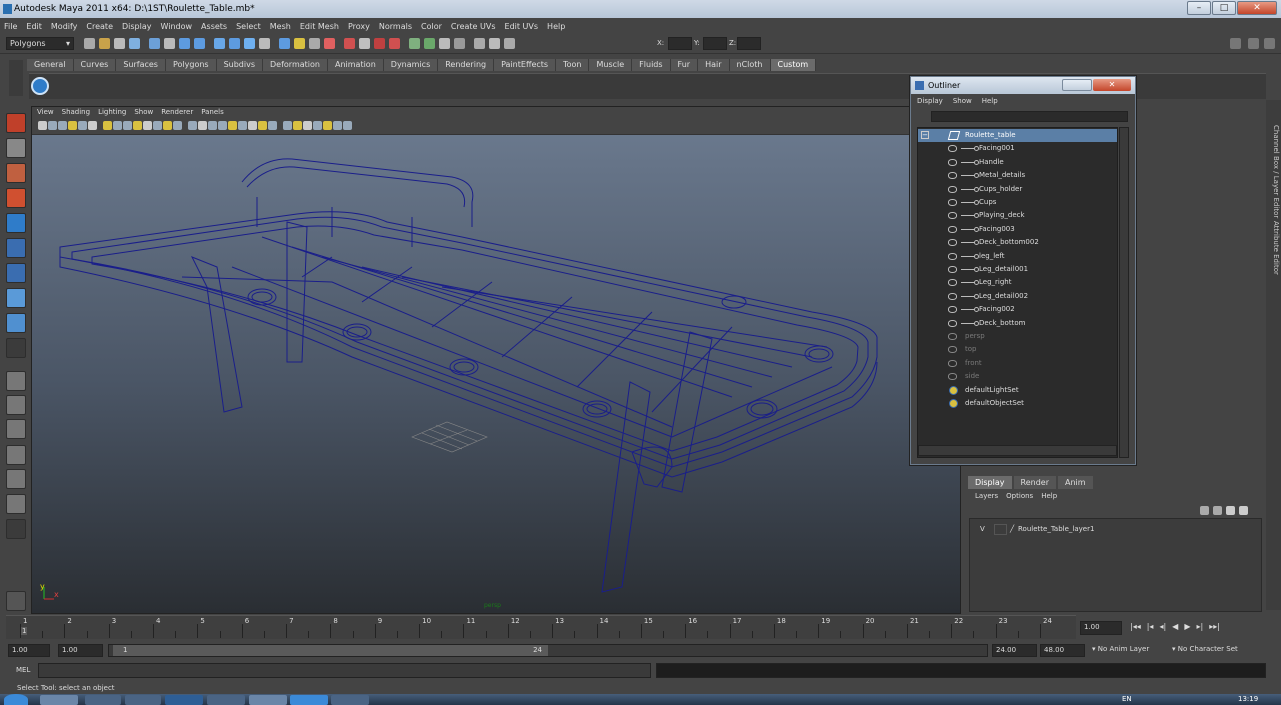 This screenshot has height=705, width=1281. What do you see at coordinates (525, 65) in the screenshot?
I see `shelf-tab-painteffects: PaintEffects` at bounding box center [525, 65].